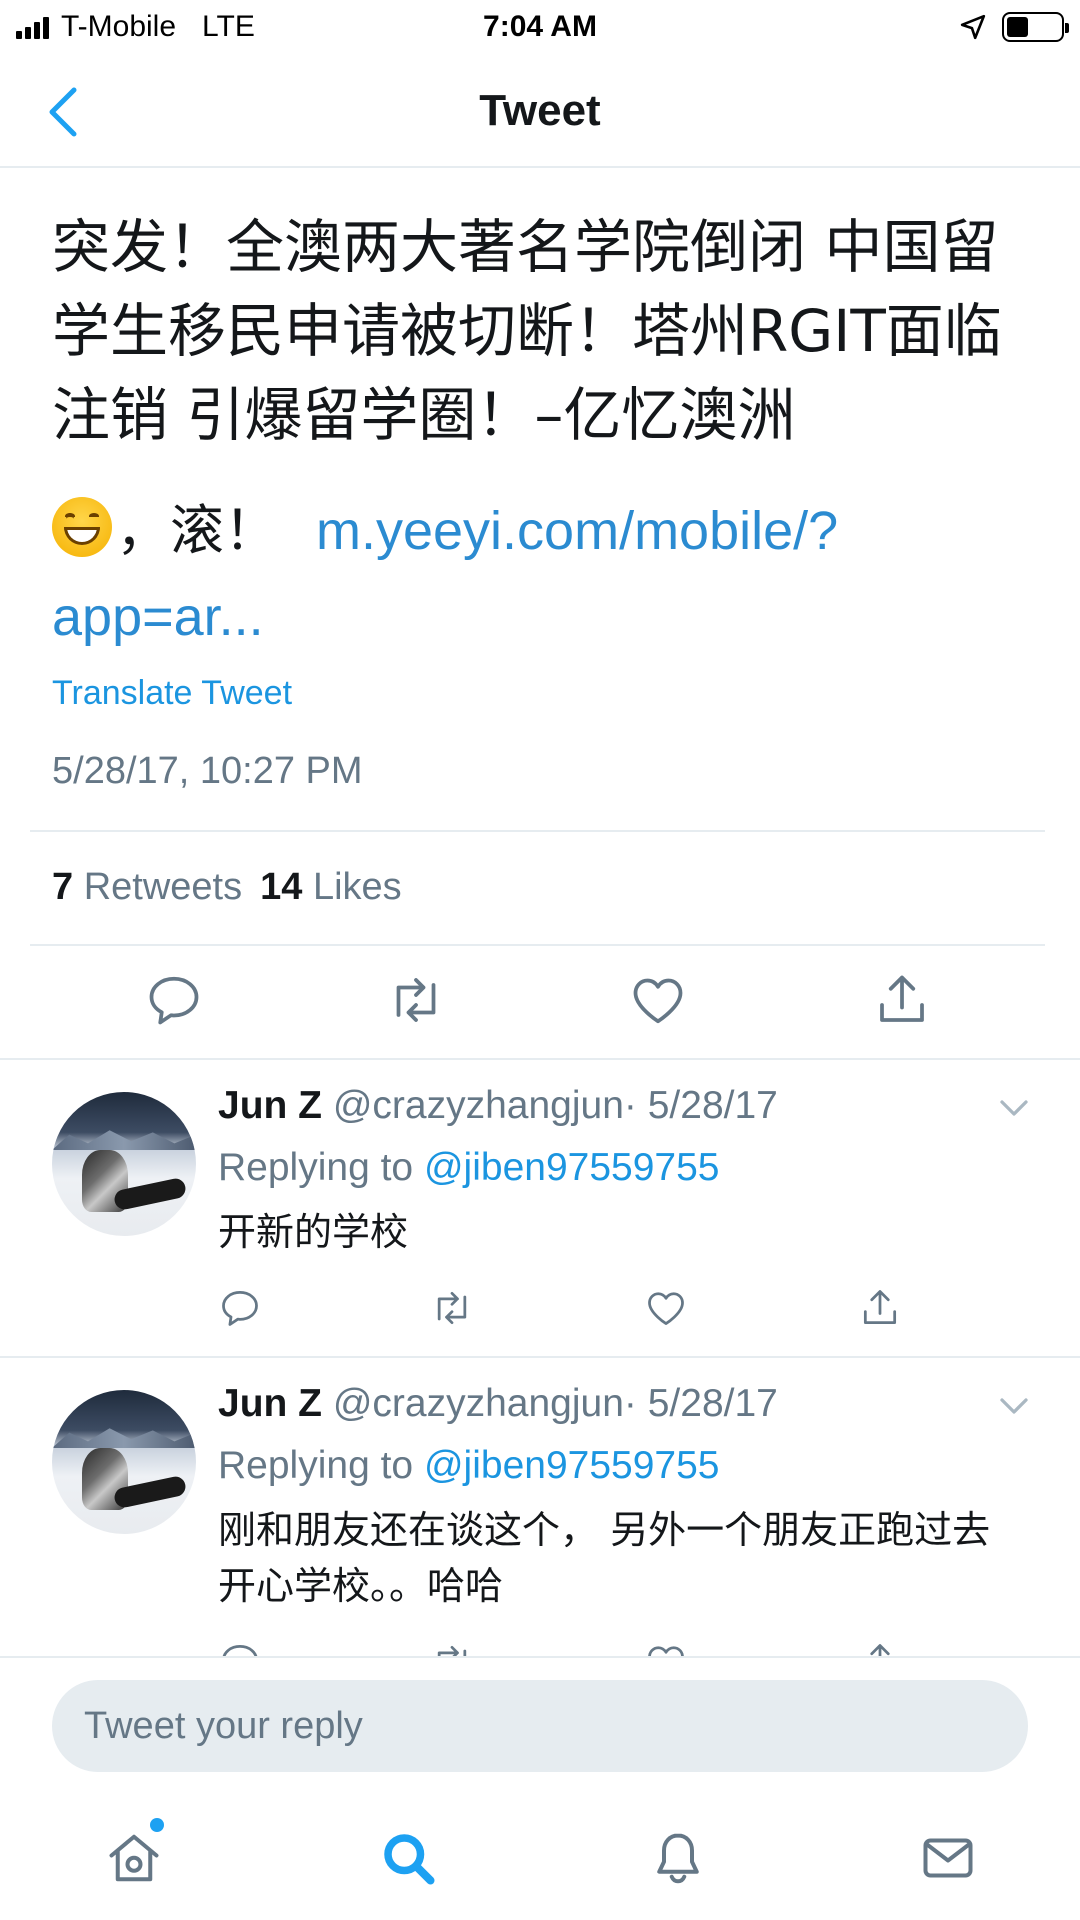 The image size is (1080, 1920). What do you see at coordinates (63, 887) in the screenshot?
I see `retweets-count: 7` at bounding box center [63, 887].